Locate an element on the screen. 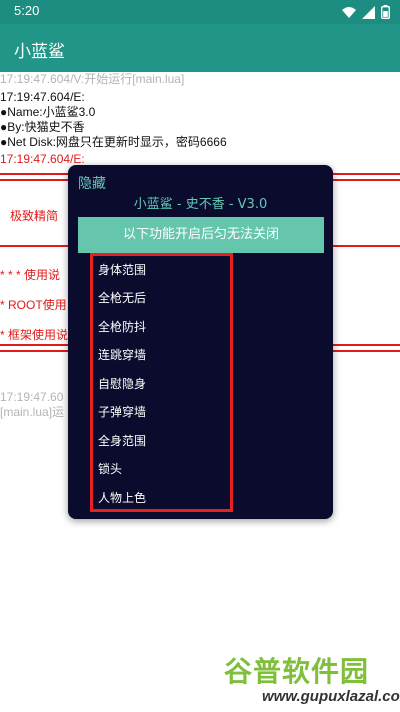 The image size is (400, 712). menu-item: 子弹穿墙 is located at coordinates (122, 411).